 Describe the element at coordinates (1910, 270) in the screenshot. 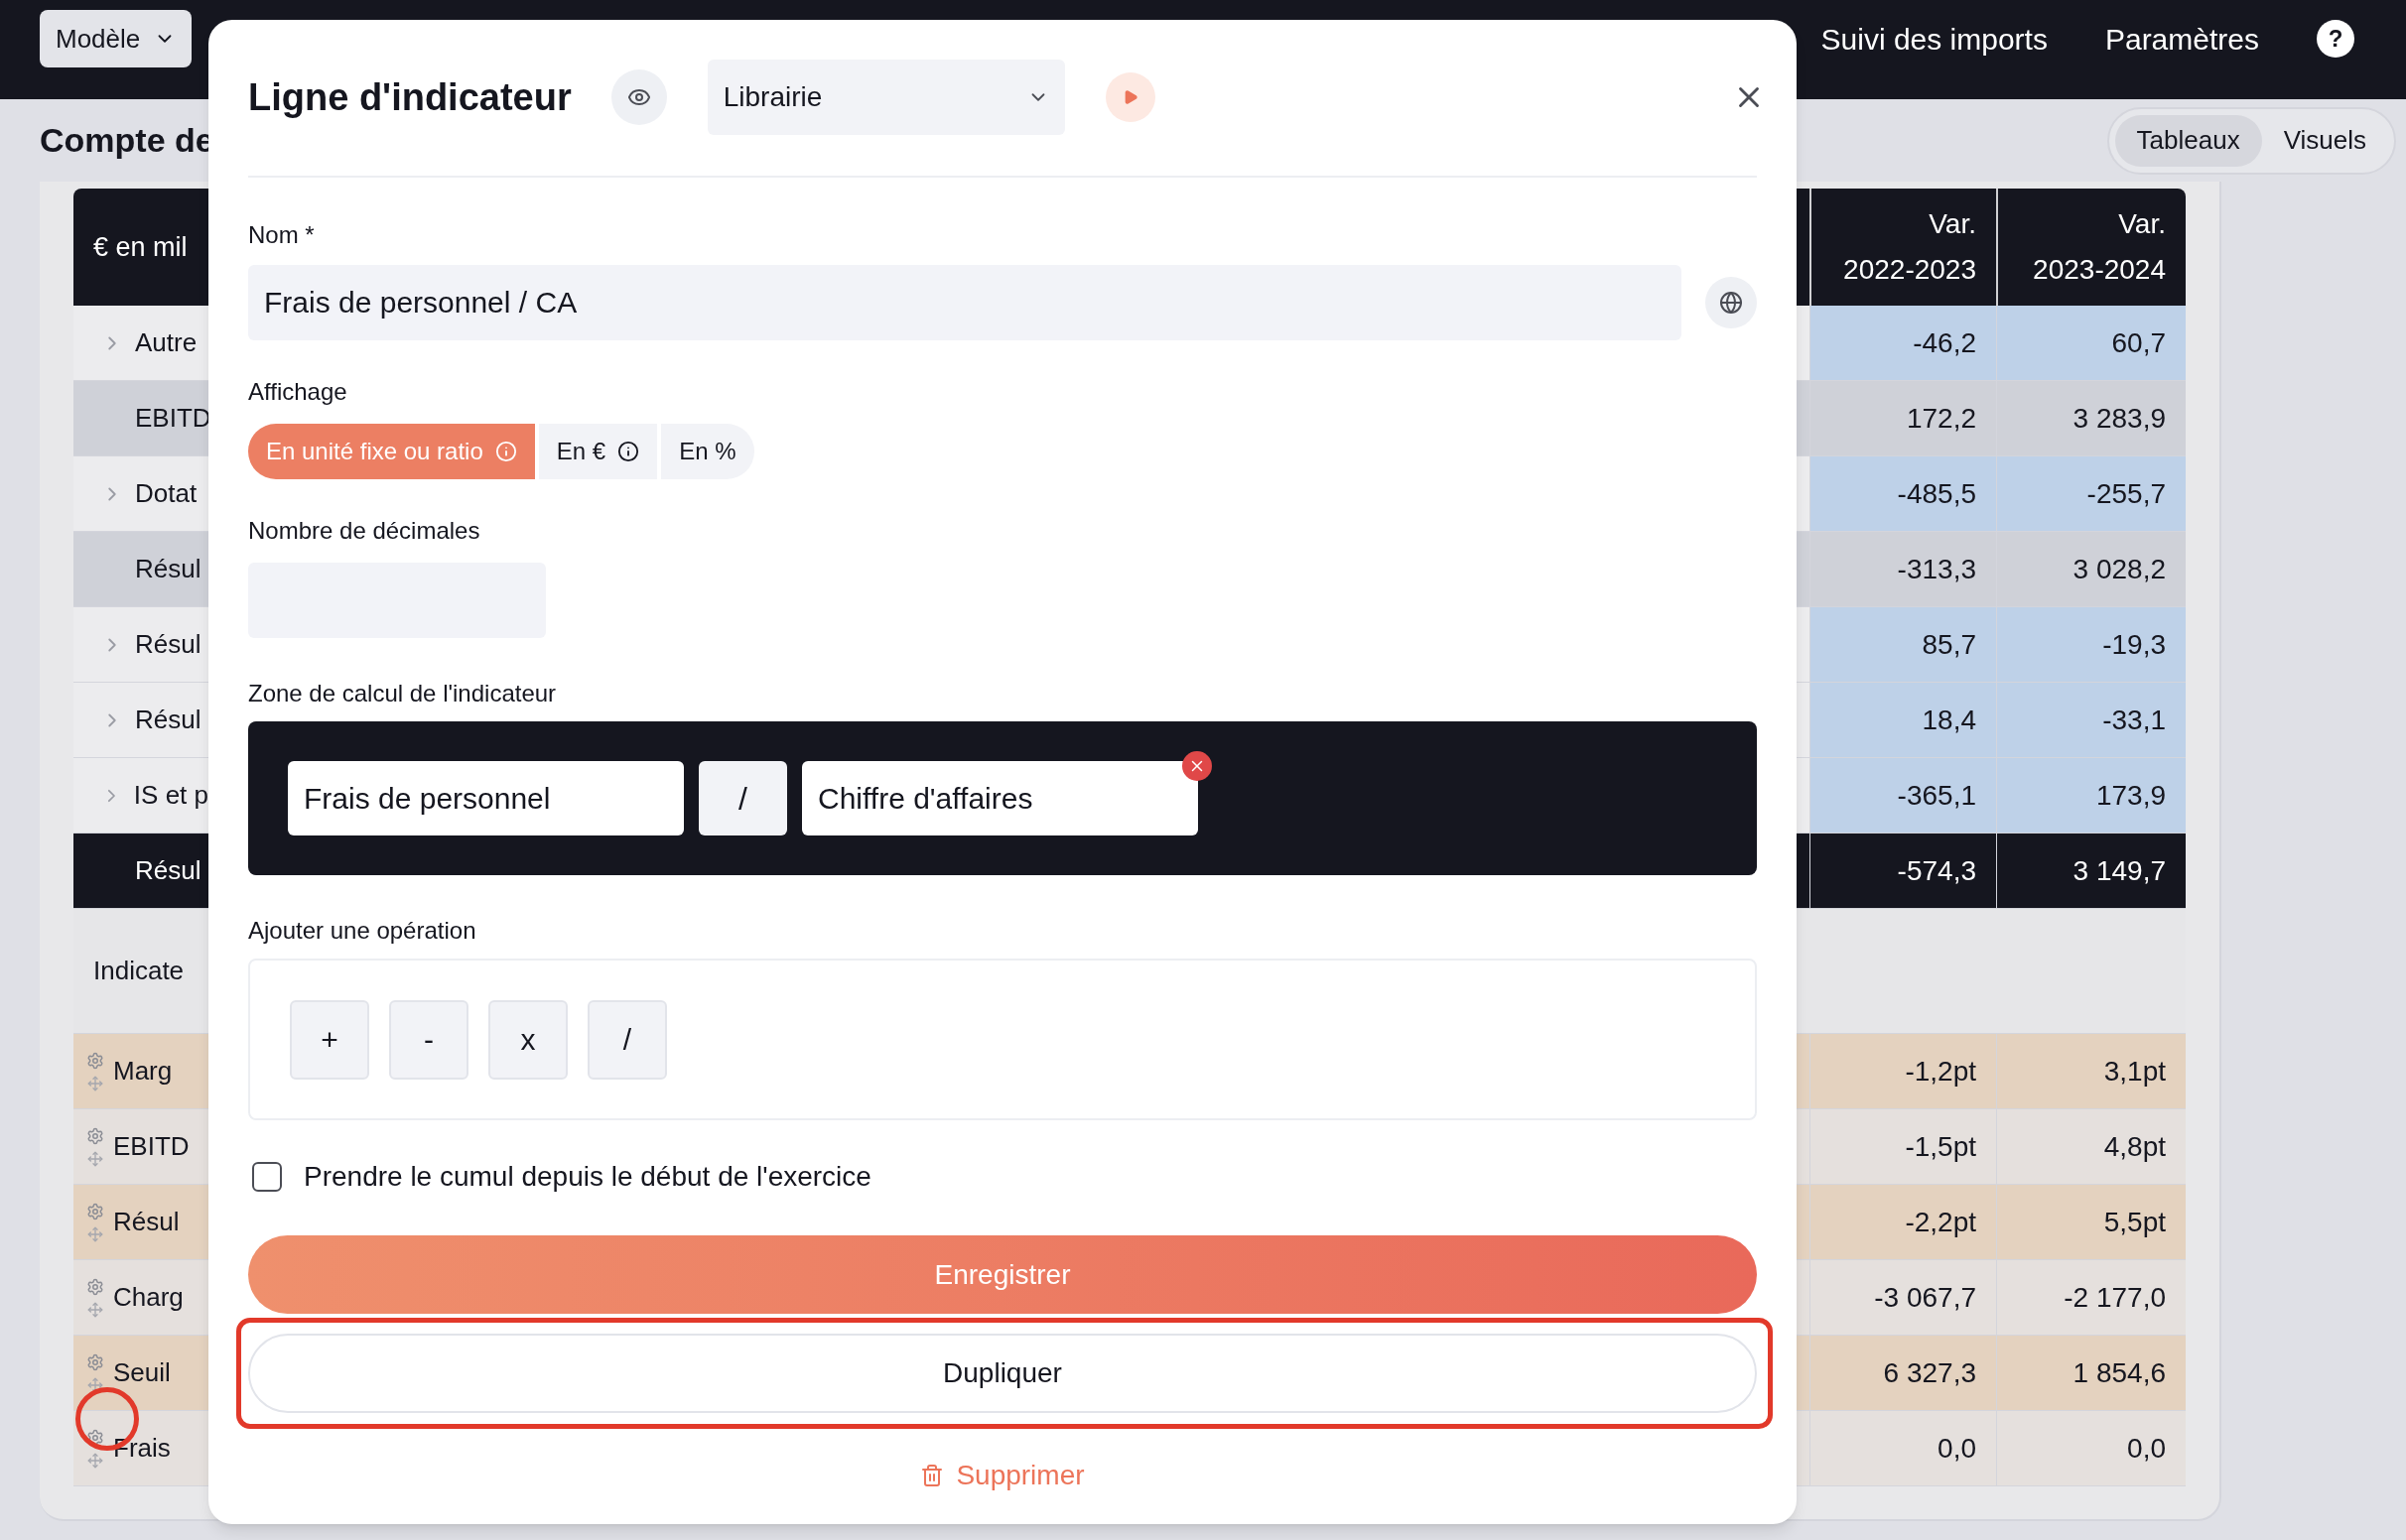

I see `column-header: 2022-2023` at that location.